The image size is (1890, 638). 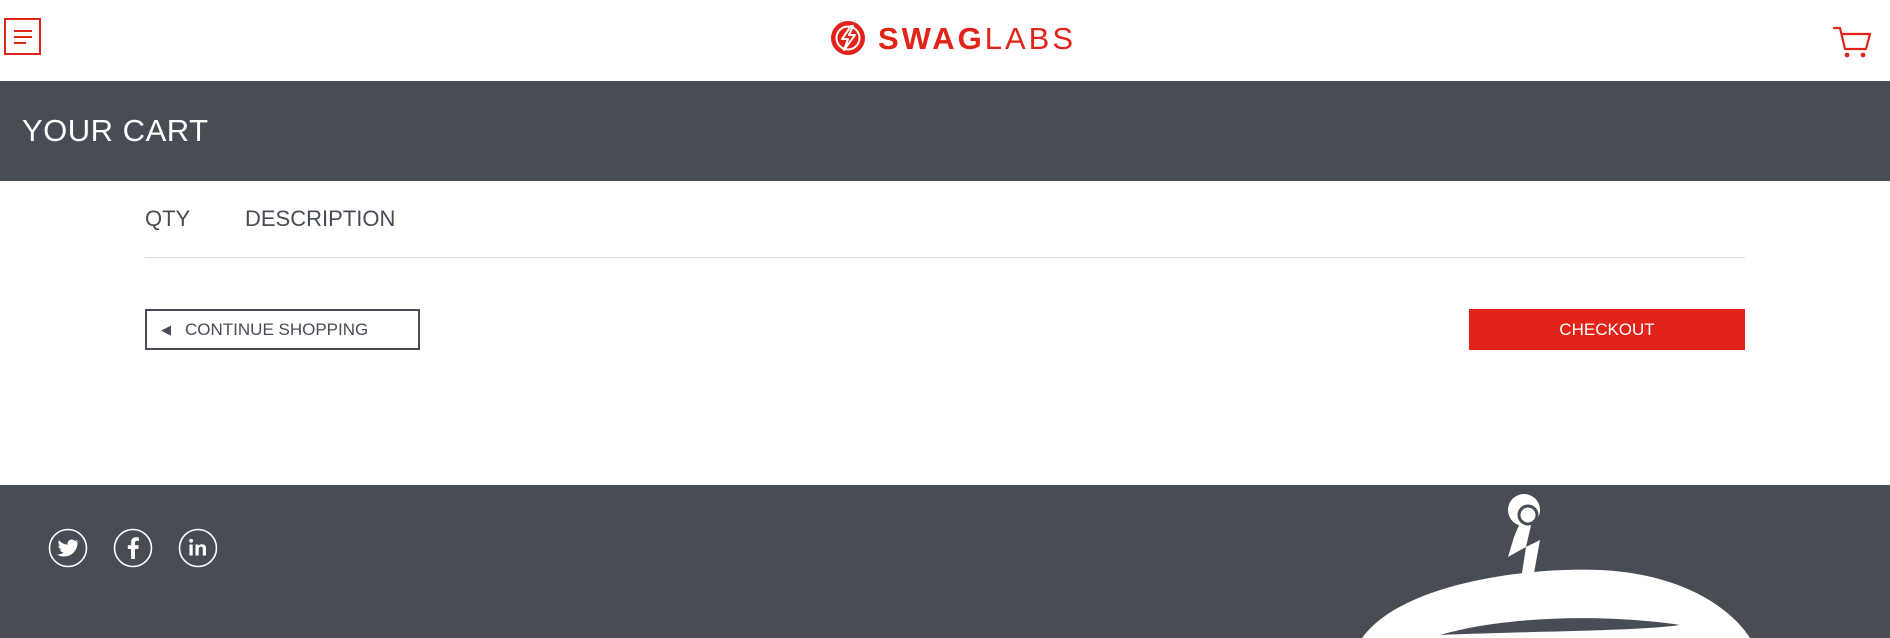 I want to click on page-title: YOUR CART, so click(x=115, y=130).